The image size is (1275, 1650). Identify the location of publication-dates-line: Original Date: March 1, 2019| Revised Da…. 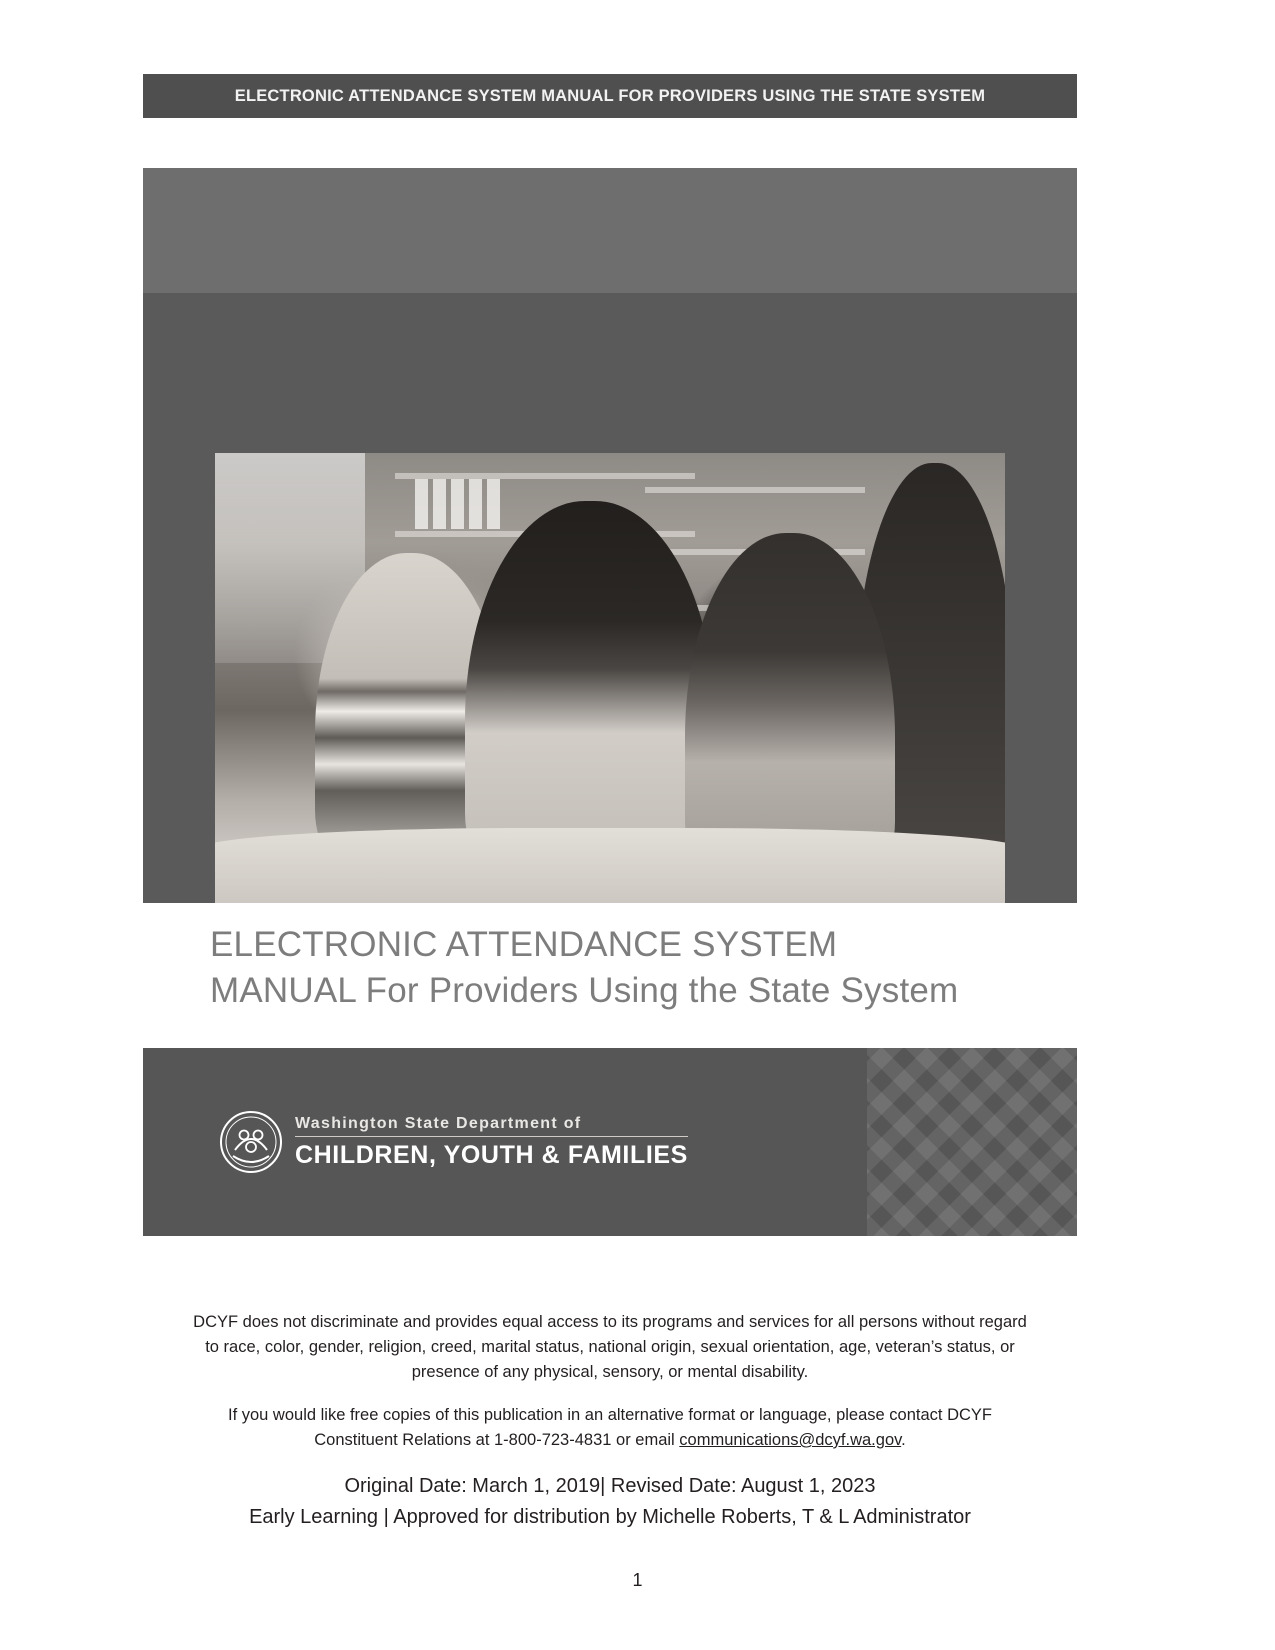
(610, 1486).